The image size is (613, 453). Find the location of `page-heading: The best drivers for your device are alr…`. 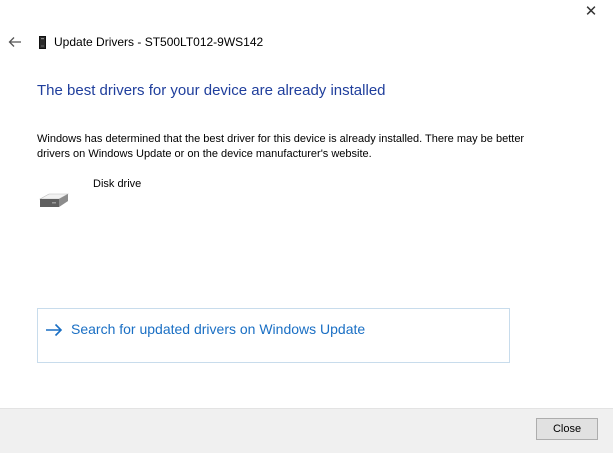

page-heading: The best drivers for your device are alr… is located at coordinates (211, 90).